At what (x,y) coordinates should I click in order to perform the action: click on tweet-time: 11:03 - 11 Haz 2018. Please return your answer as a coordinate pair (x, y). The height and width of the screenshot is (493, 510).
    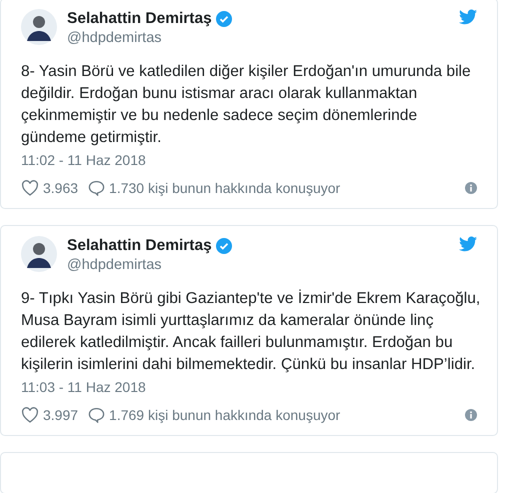
    Looking at the image, I should click on (249, 387).